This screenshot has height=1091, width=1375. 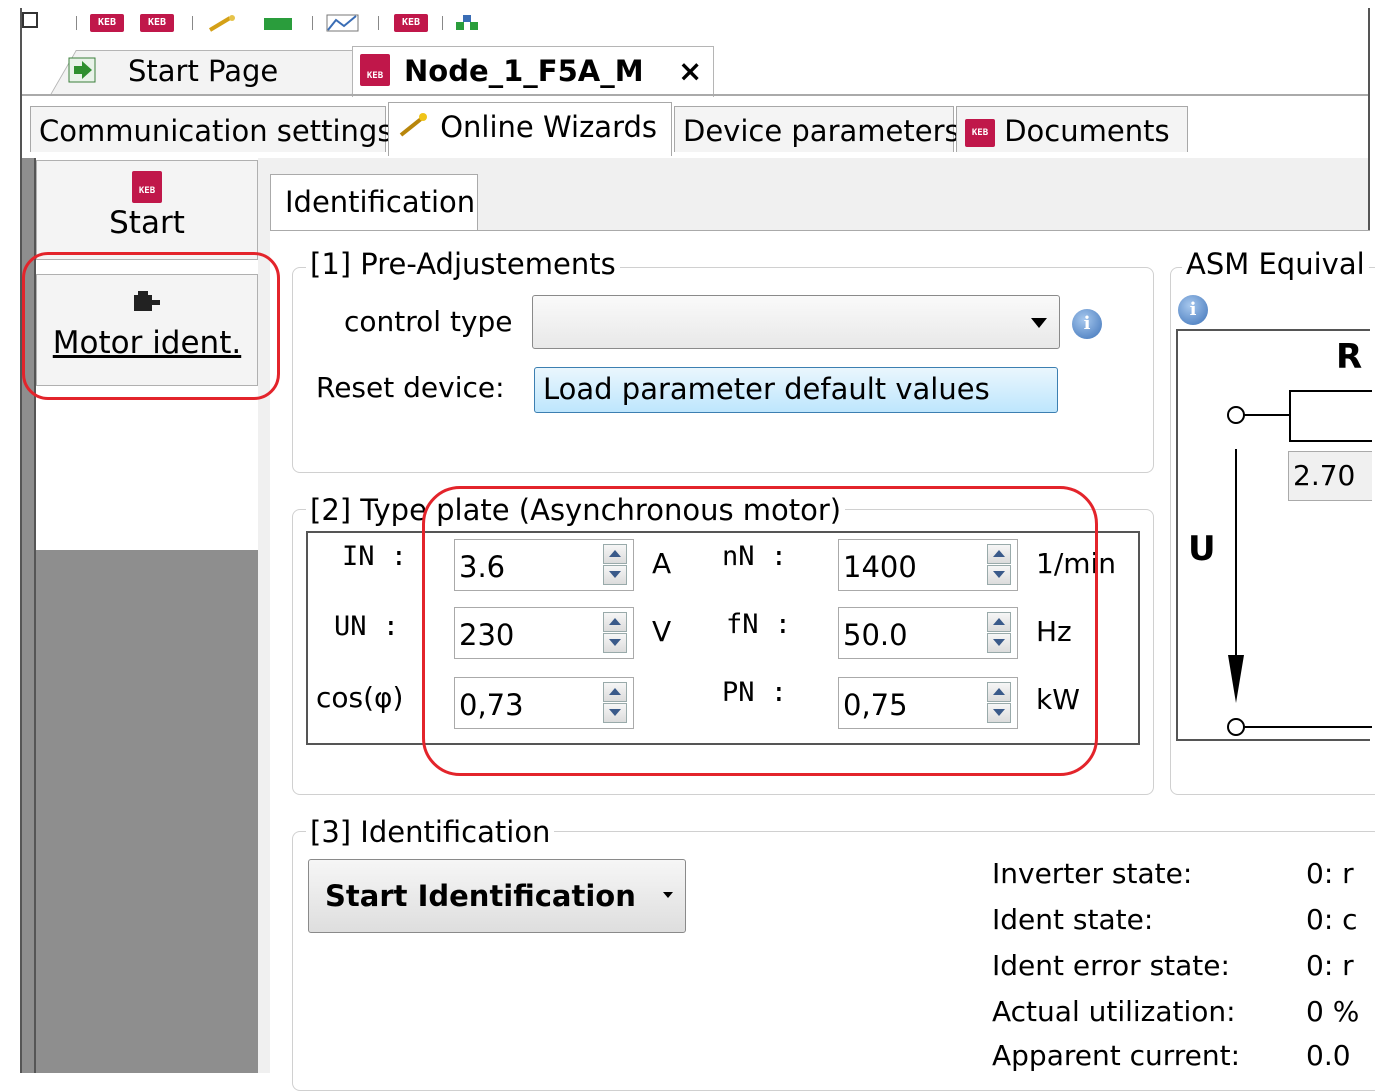 I want to click on nav-start-label: Start, so click(x=147, y=223).